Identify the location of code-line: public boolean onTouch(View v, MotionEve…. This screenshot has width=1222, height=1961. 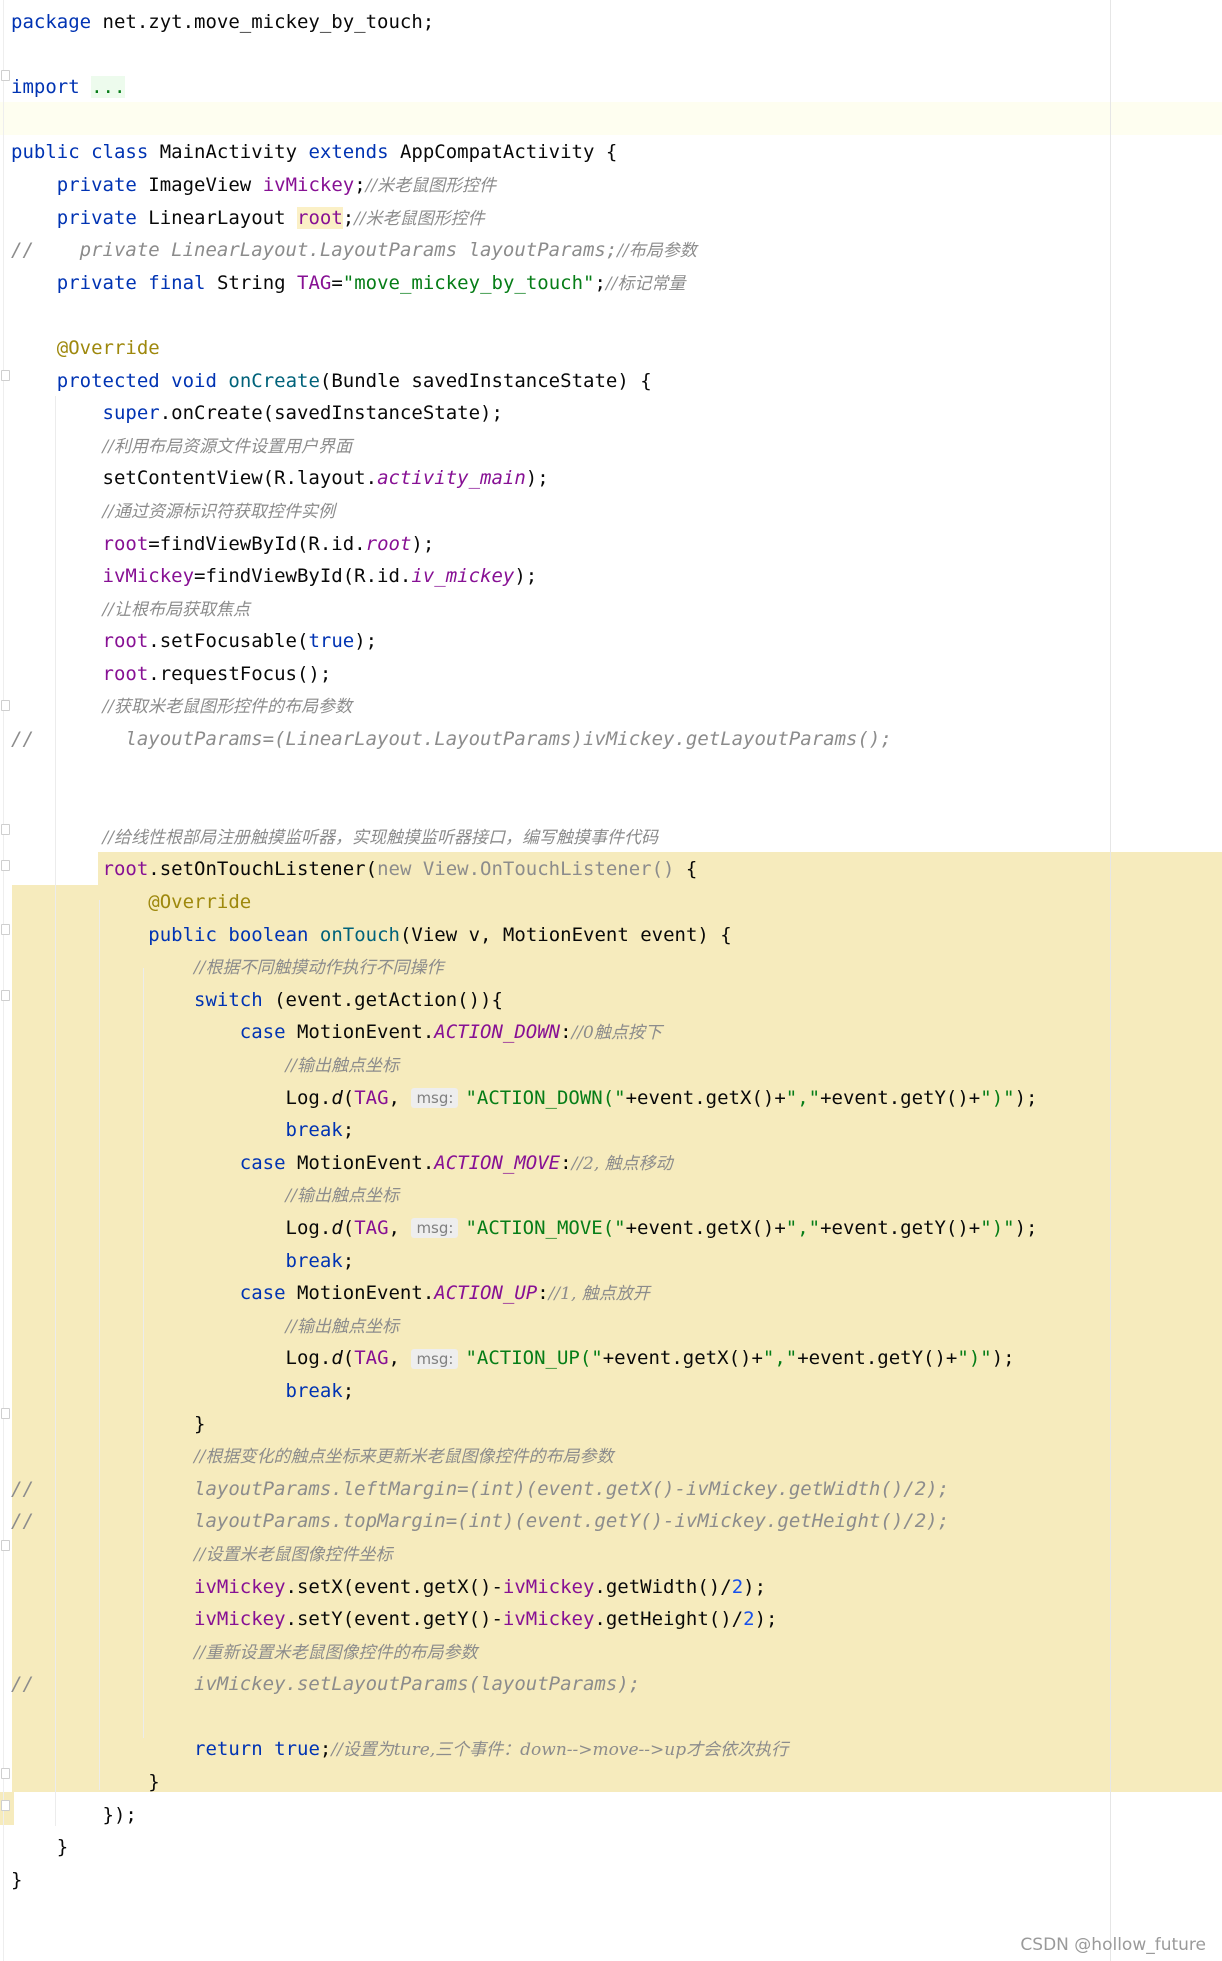
(616, 935).